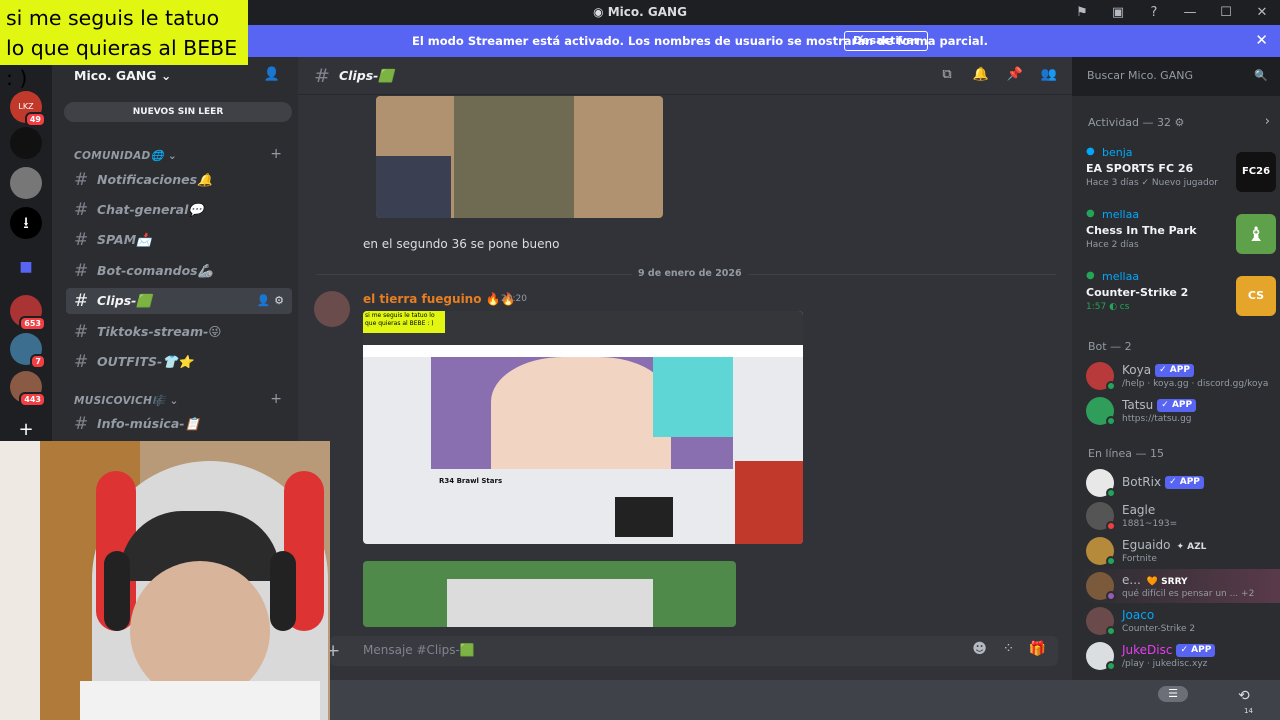  Describe the element at coordinates (549, 594) in the screenshot. I see `image-attachment` at that location.